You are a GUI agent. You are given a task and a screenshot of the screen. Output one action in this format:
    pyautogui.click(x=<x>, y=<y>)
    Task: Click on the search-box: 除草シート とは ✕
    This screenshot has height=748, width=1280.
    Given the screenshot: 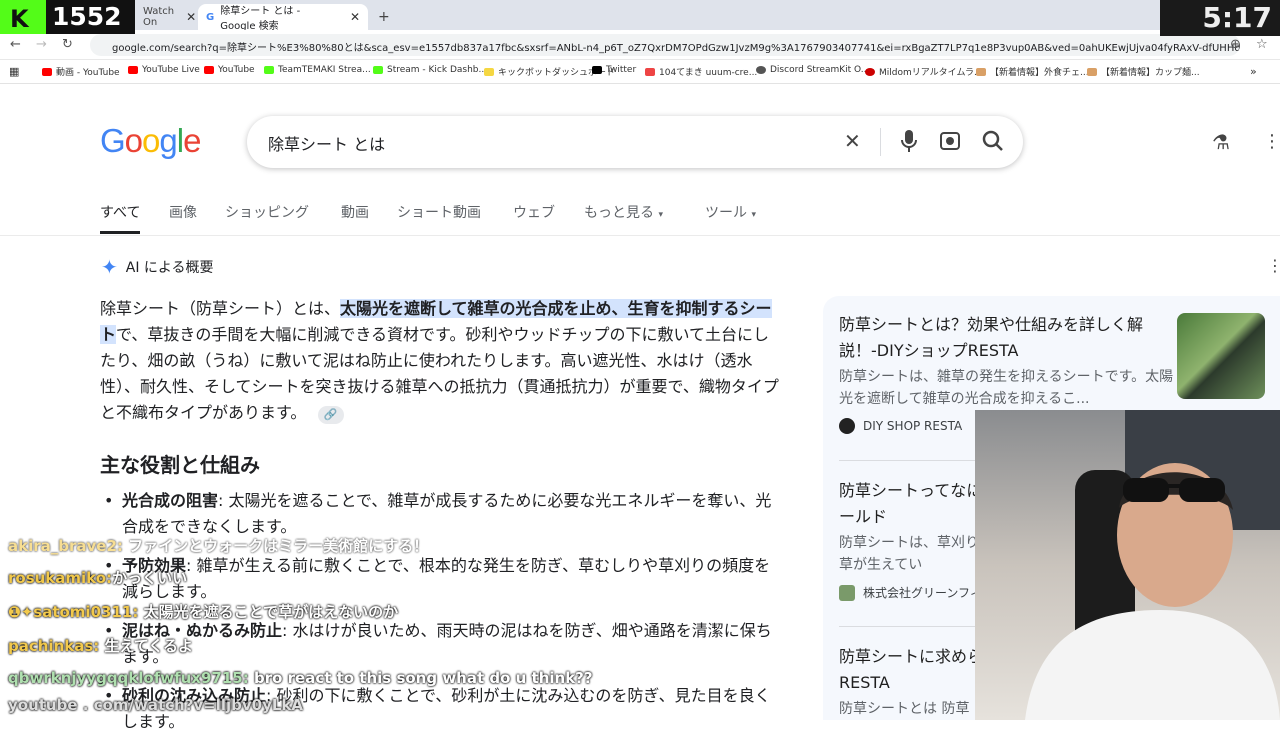 What is the action you would take?
    pyautogui.click(x=635, y=142)
    